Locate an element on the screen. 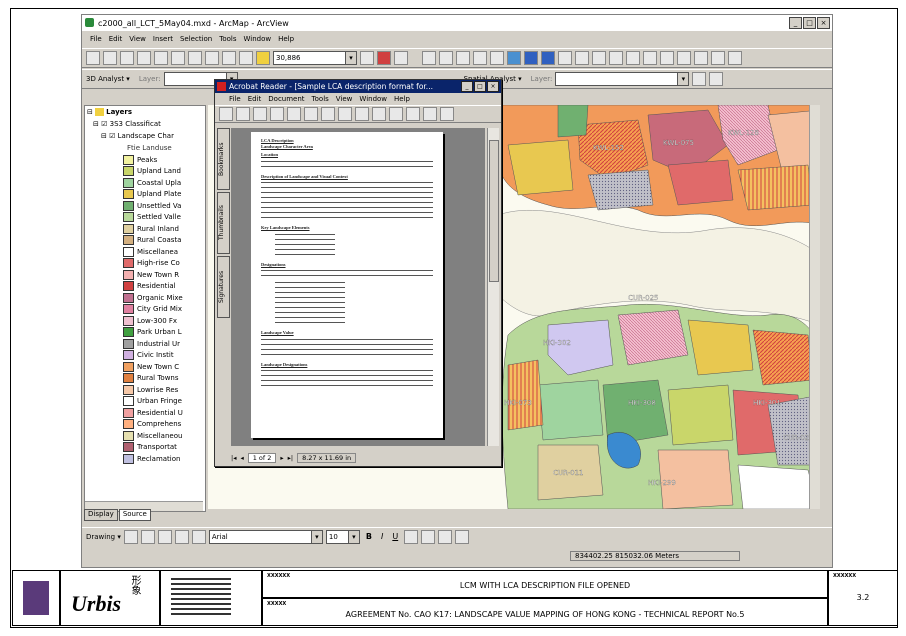 Image resolution: width=906 pixels, height=636 pixels. search-icon is located at coordinates (294, 114).